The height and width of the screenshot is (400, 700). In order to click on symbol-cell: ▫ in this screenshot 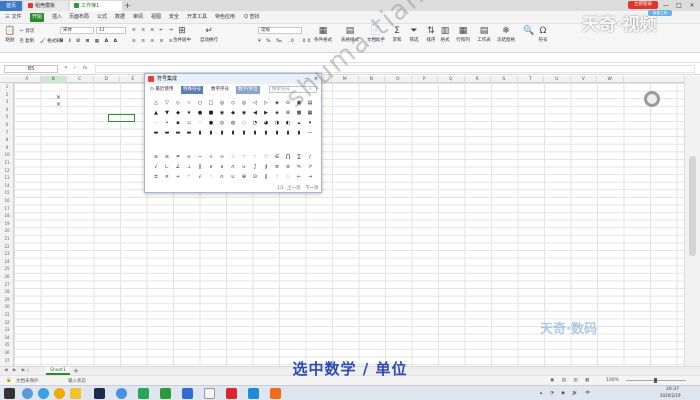, I will do `click(189, 123)`.